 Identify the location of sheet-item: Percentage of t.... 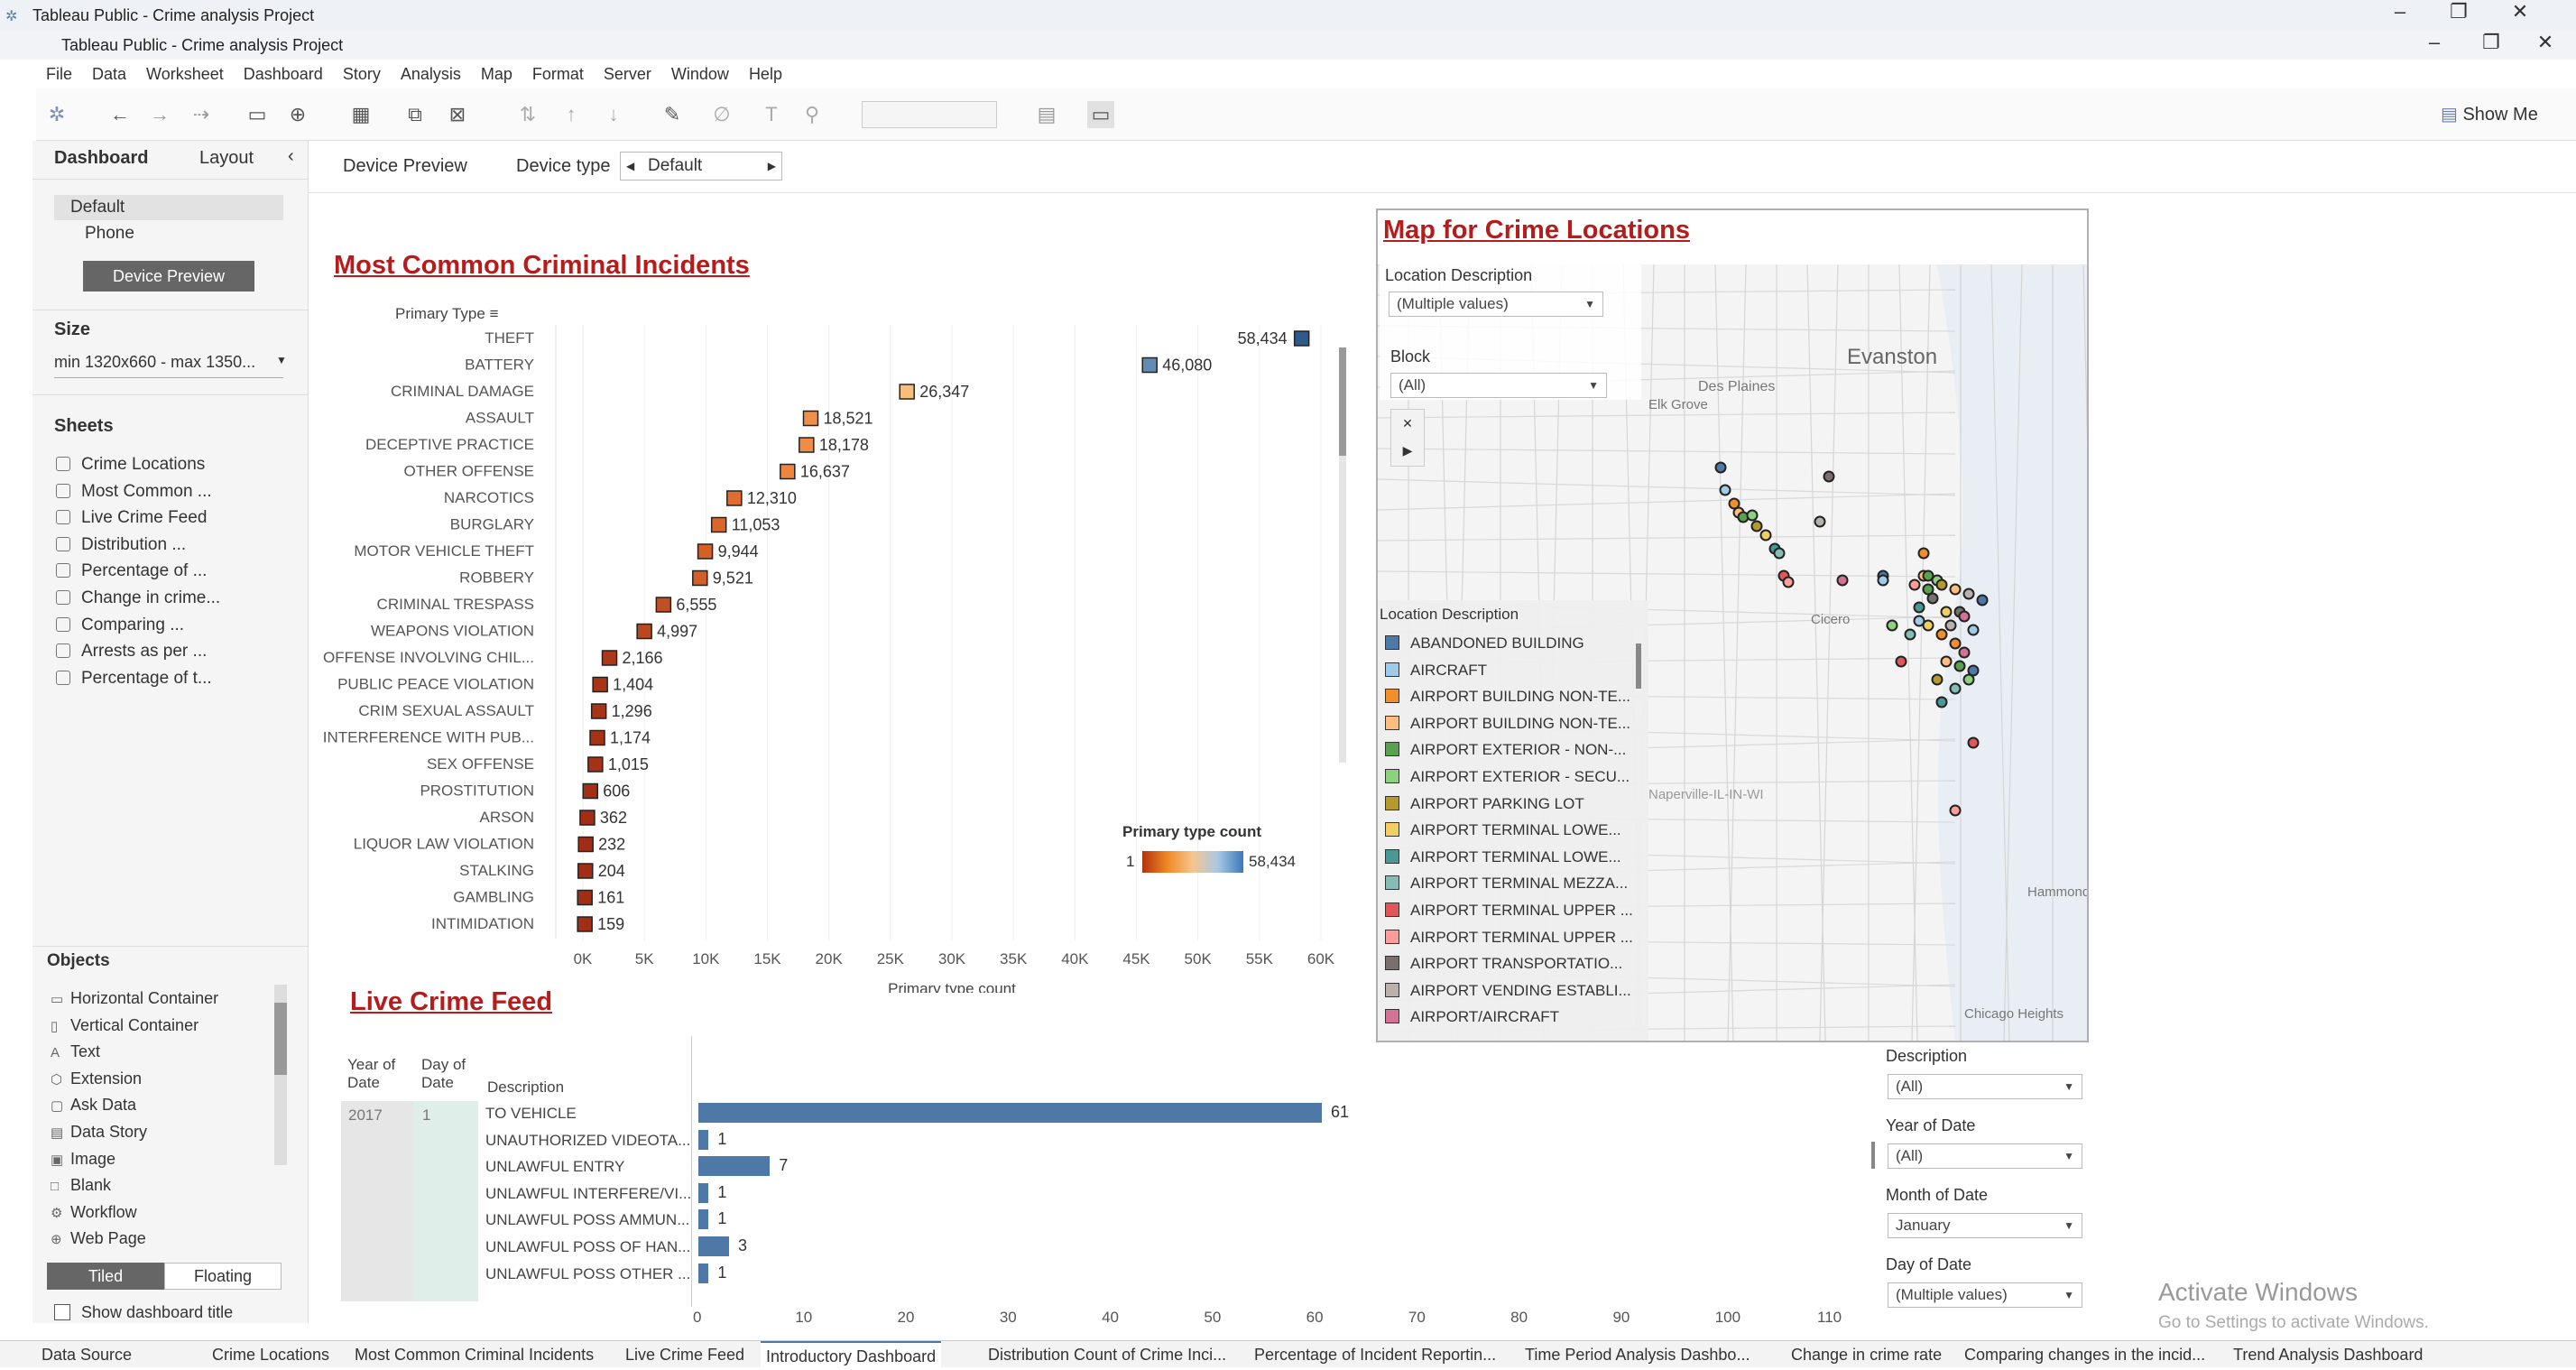
(134, 679).